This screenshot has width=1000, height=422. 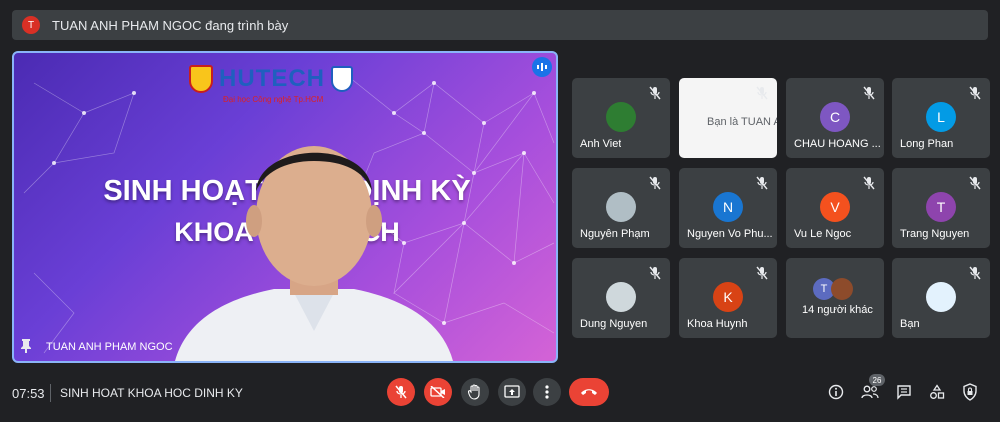 I want to click on participant-name: 14 người khác, so click(x=837, y=310).